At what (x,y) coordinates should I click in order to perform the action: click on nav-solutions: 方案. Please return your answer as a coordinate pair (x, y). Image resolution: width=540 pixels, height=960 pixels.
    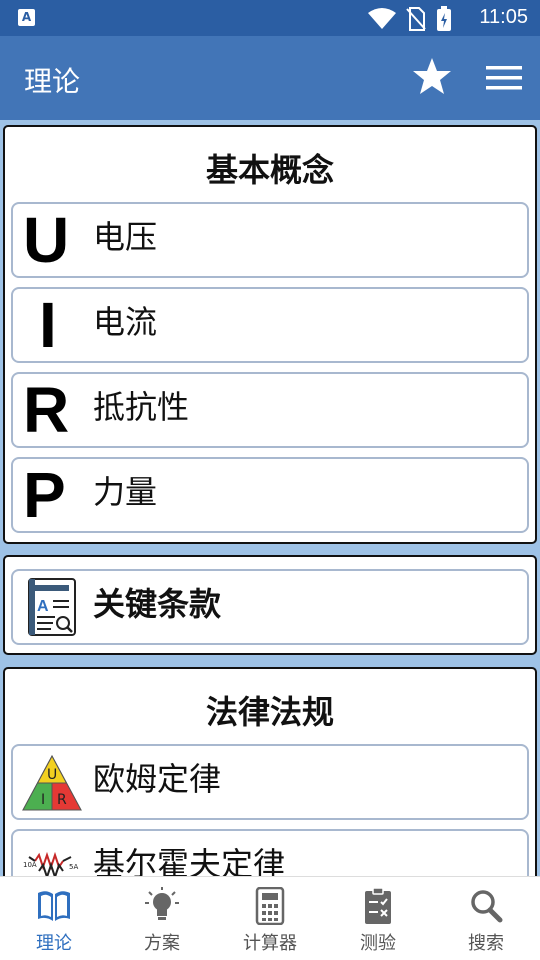
    Looking at the image, I should click on (162, 918).